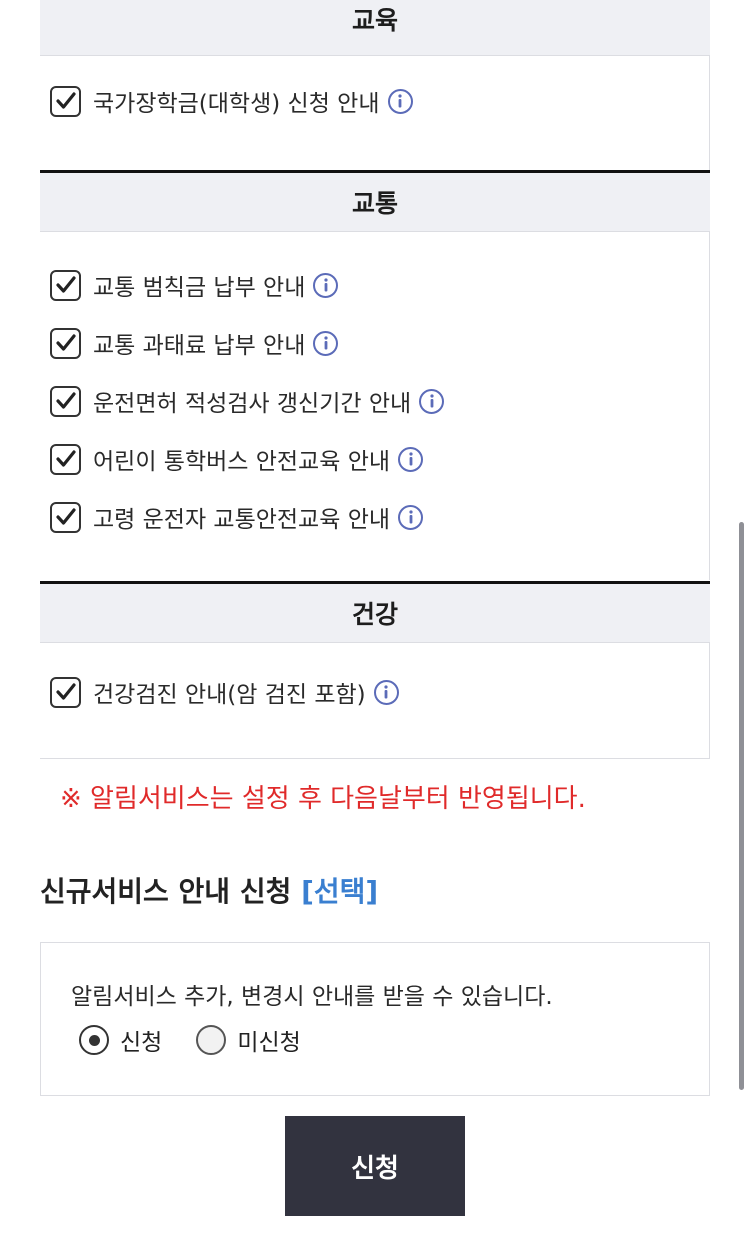 This screenshot has width=750, height=1249. I want to click on notice-text: ※ 알림서비스는 설정 후 다음날부터 반영됩니다., so click(323, 799).